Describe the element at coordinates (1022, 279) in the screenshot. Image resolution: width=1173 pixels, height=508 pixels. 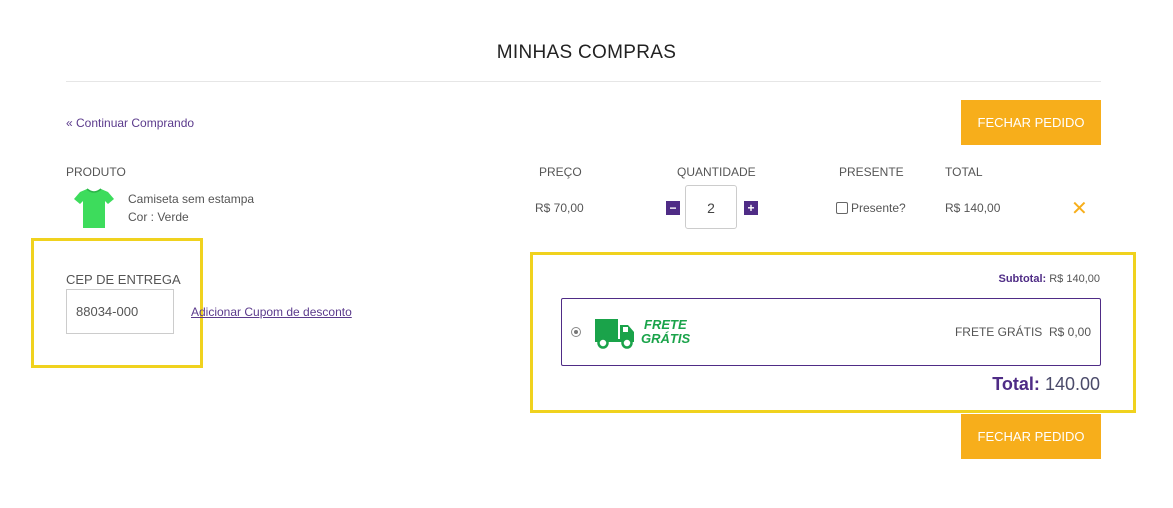
I see `subtotal-label: Subtotal:` at that location.